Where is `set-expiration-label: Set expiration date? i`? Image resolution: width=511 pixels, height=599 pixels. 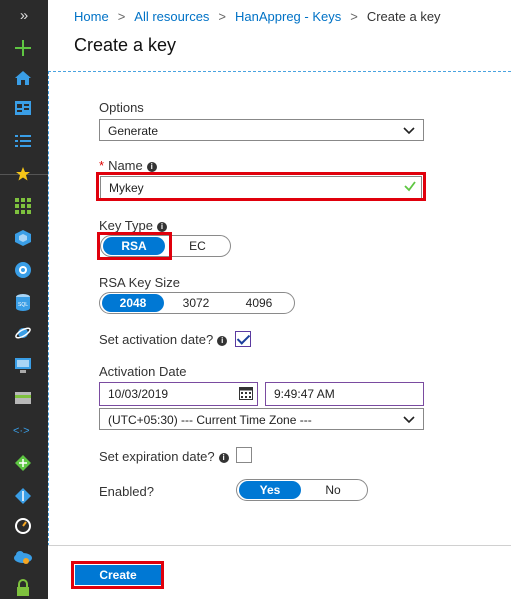 set-expiration-label: Set expiration date? i is located at coordinates (164, 456).